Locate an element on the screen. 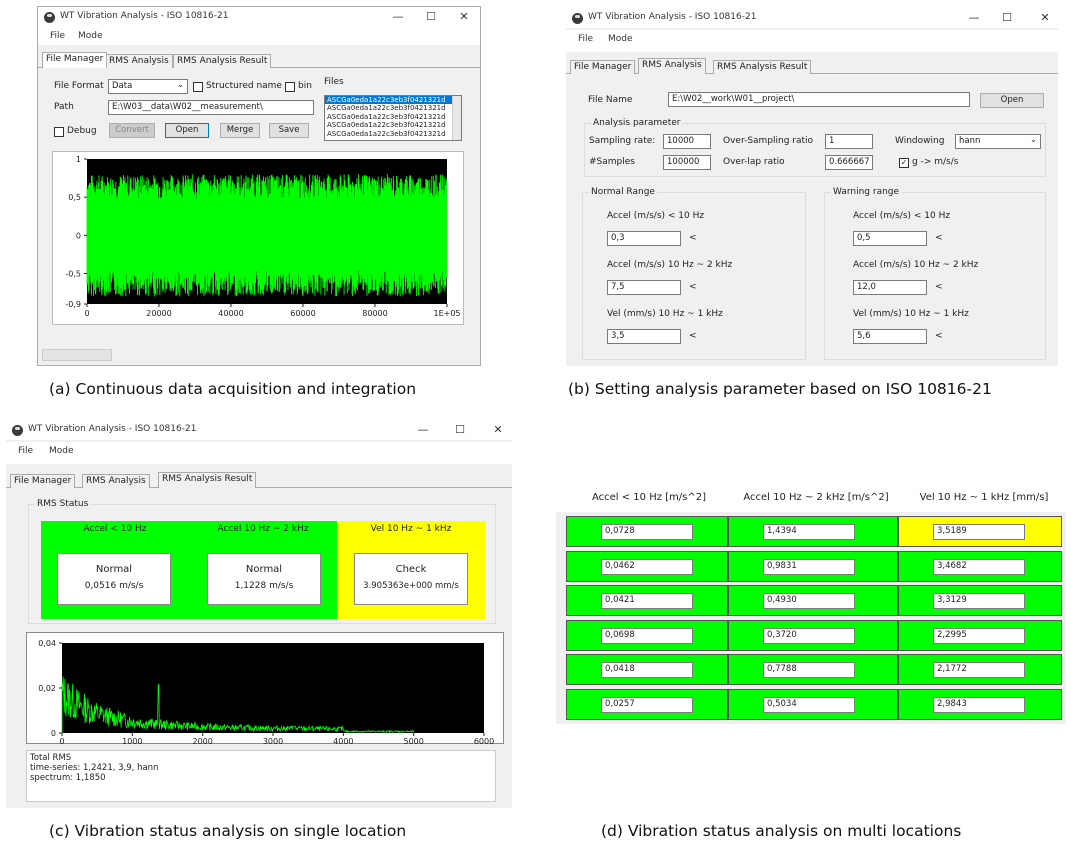 The image size is (1071, 846). value-field: 0,9831 is located at coordinates (809, 566).